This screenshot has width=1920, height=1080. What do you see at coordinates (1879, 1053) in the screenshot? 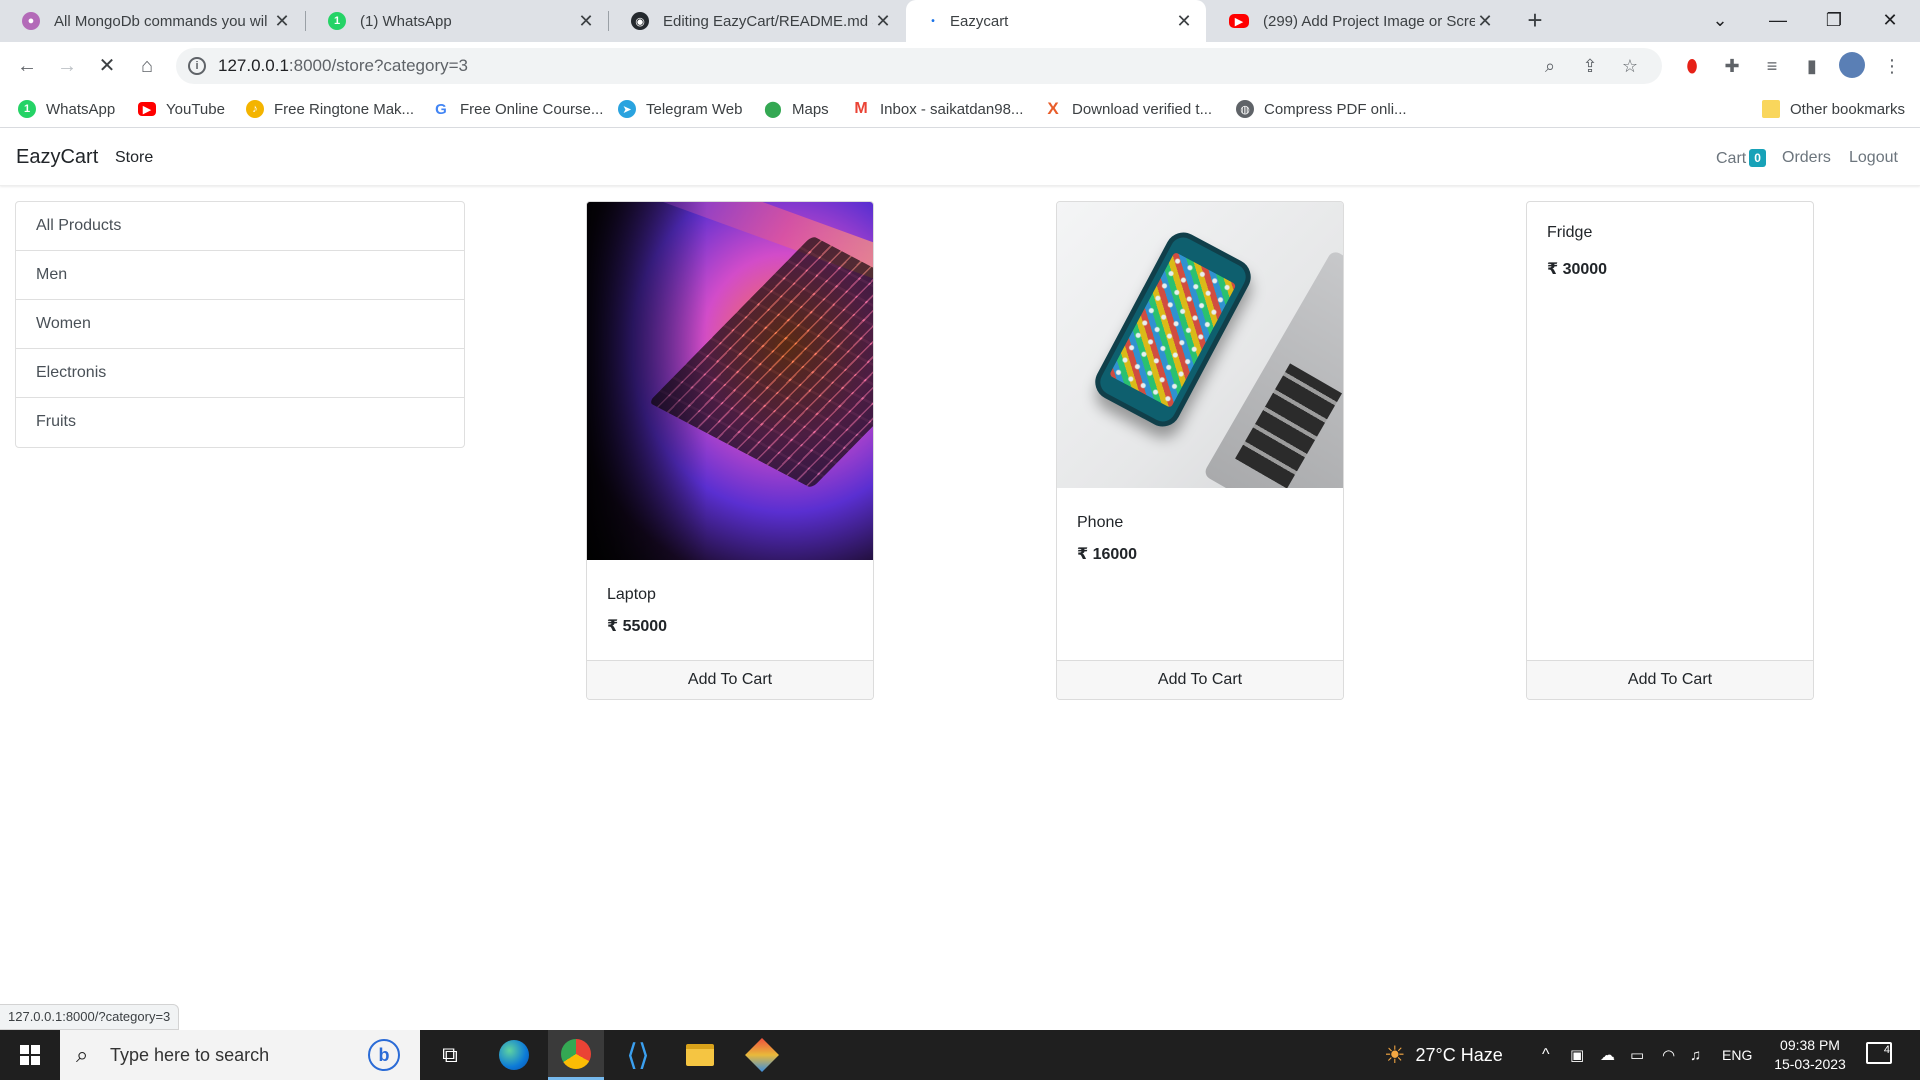
I see `notification-center-icon: 4` at bounding box center [1879, 1053].